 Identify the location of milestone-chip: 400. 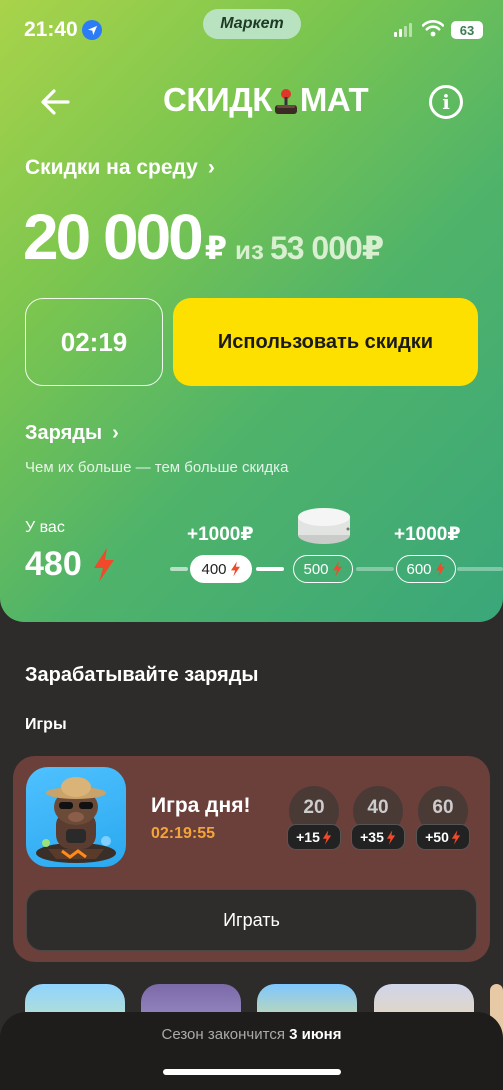
(221, 569).